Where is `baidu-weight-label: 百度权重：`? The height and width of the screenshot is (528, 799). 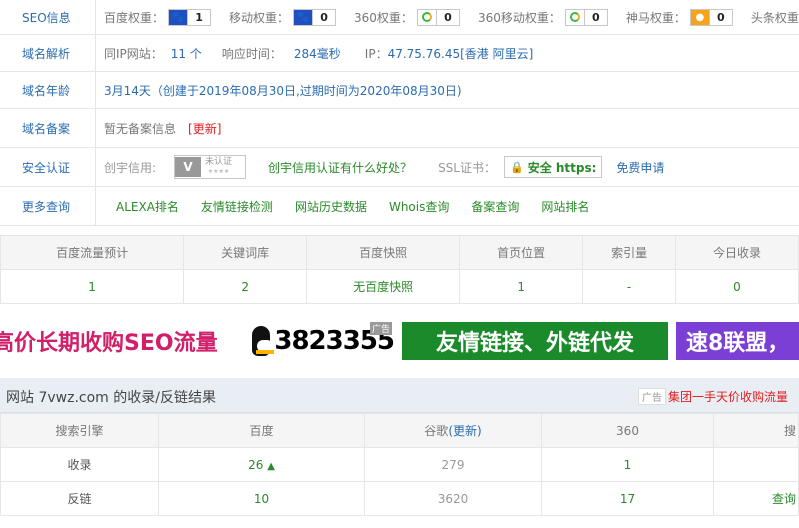 baidu-weight-label: 百度权重： is located at coordinates (134, 17).